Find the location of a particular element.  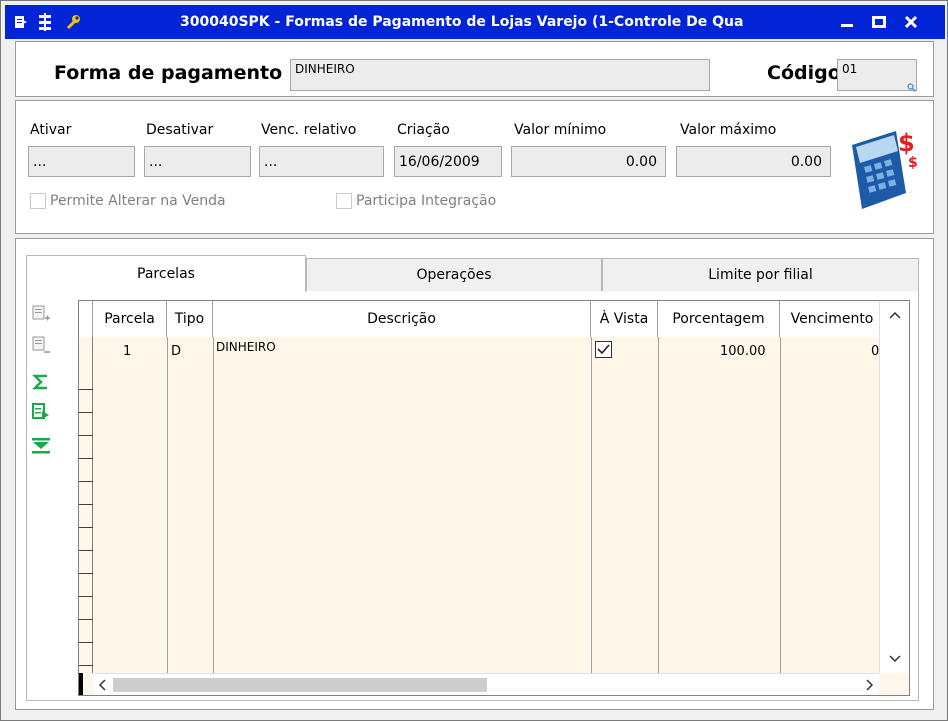

scroll-down-icon is located at coordinates (894, 659).